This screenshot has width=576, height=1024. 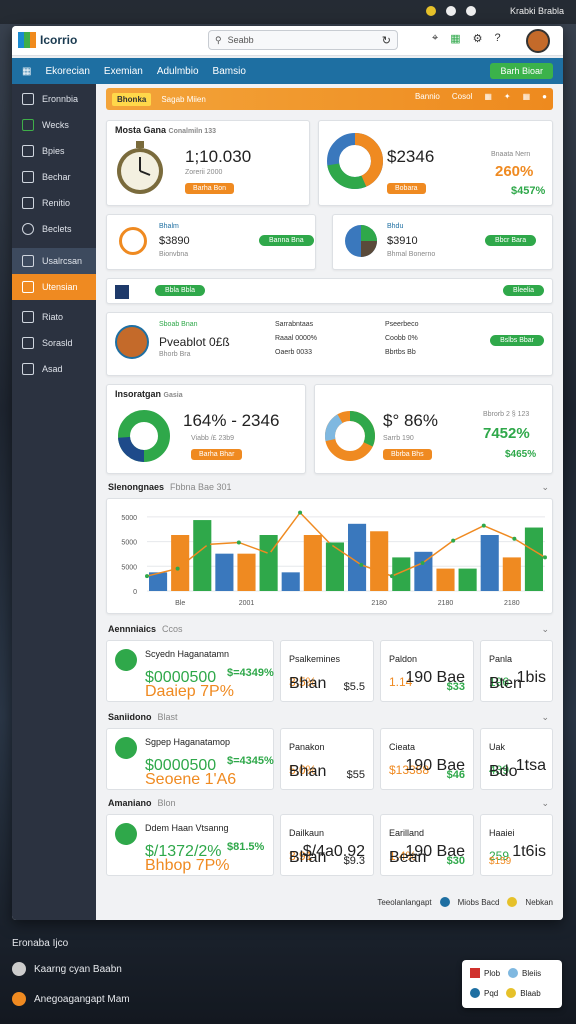 What do you see at coordinates (286, 240) in the screenshot?
I see `card-button: Banna Bna` at bounding box center [286, 240].